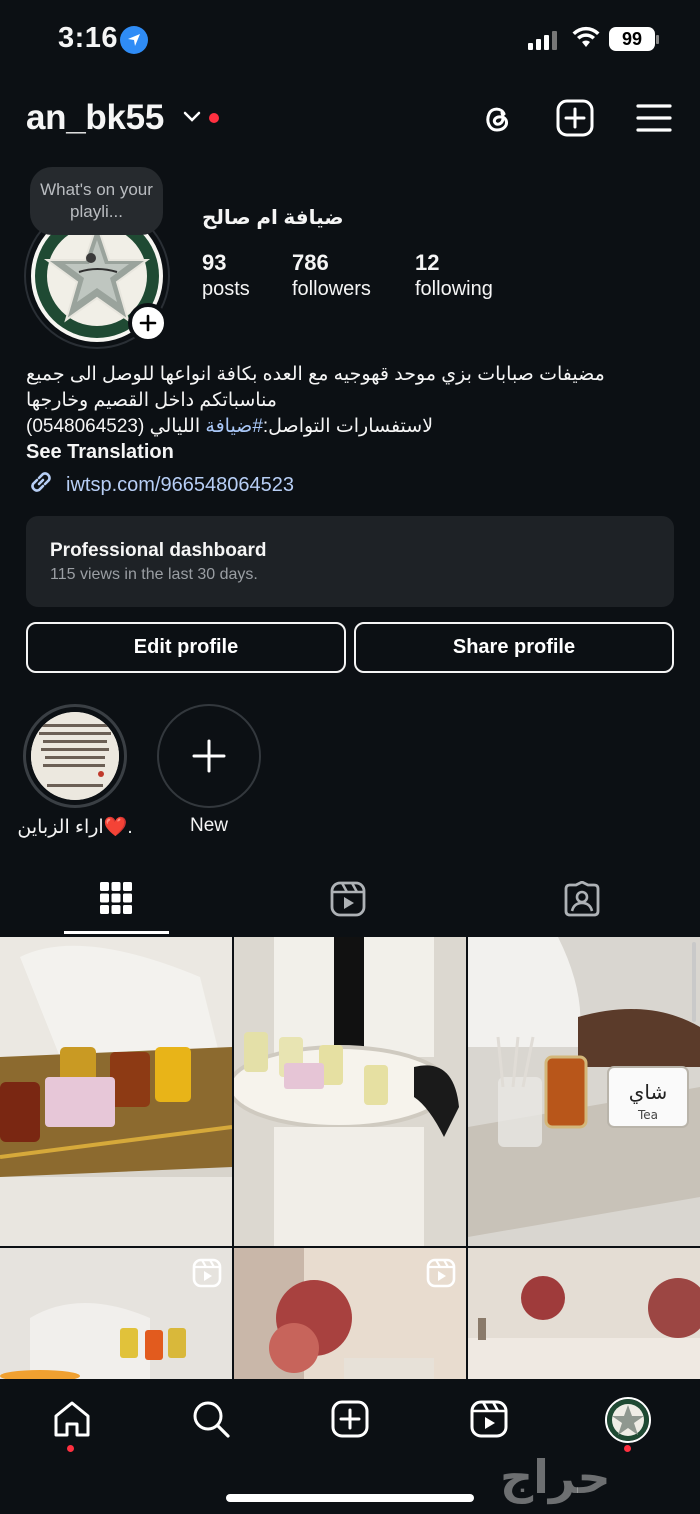 The width and height of the screenshot is (700, 1514). I want to click on post-image-tea-glass: شاي Tea, so click(584, 1091).